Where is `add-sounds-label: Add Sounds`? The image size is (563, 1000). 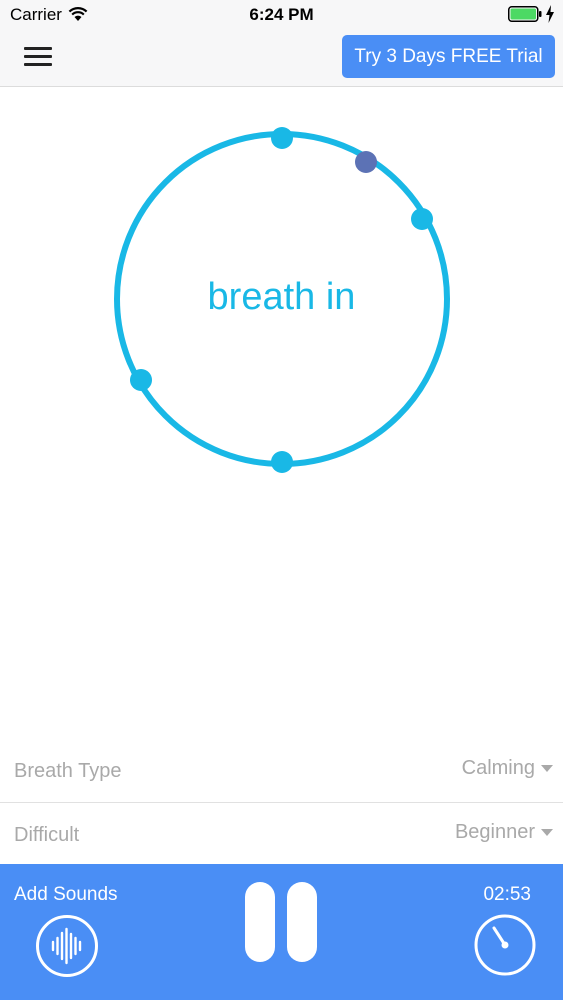 add-sounds-label: Add Sounds is located at coordinates (66, 894).